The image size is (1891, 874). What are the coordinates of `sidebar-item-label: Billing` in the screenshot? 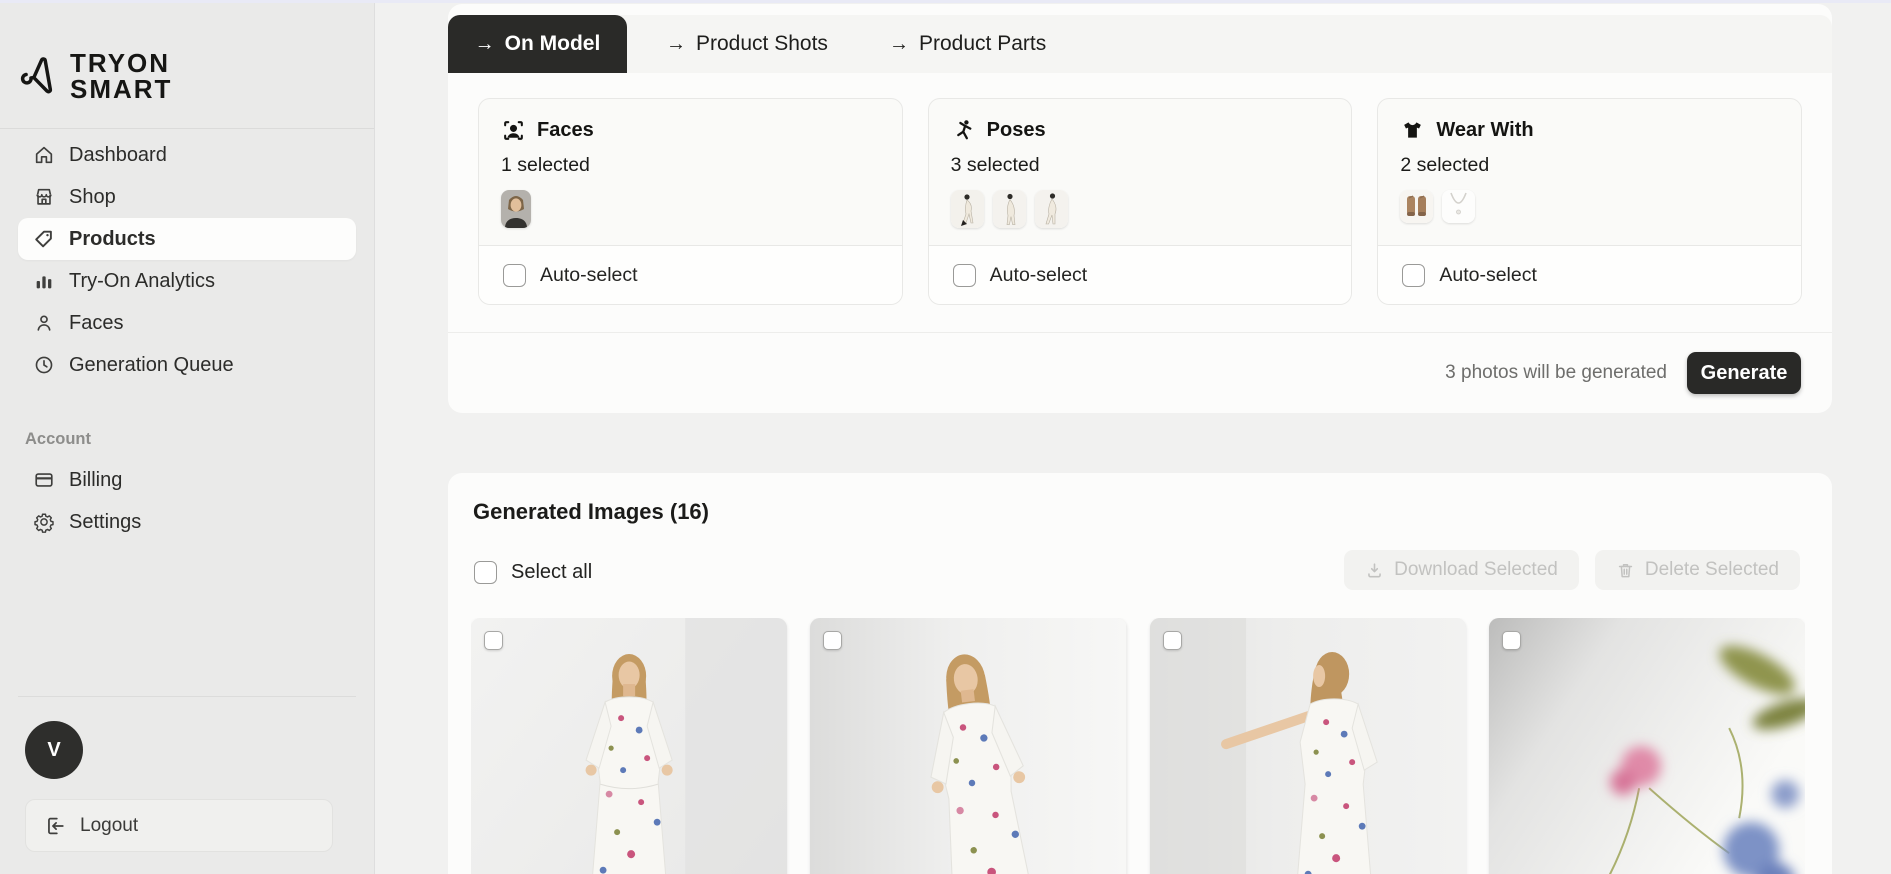 It's located at (96, 479).